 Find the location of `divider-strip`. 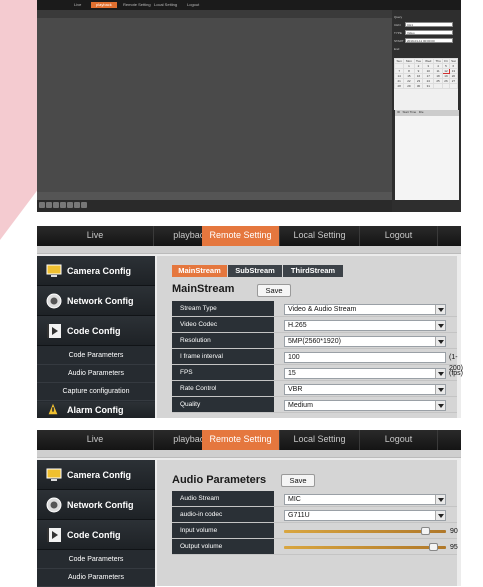

divider-strip is located at coordinates (249, 250).